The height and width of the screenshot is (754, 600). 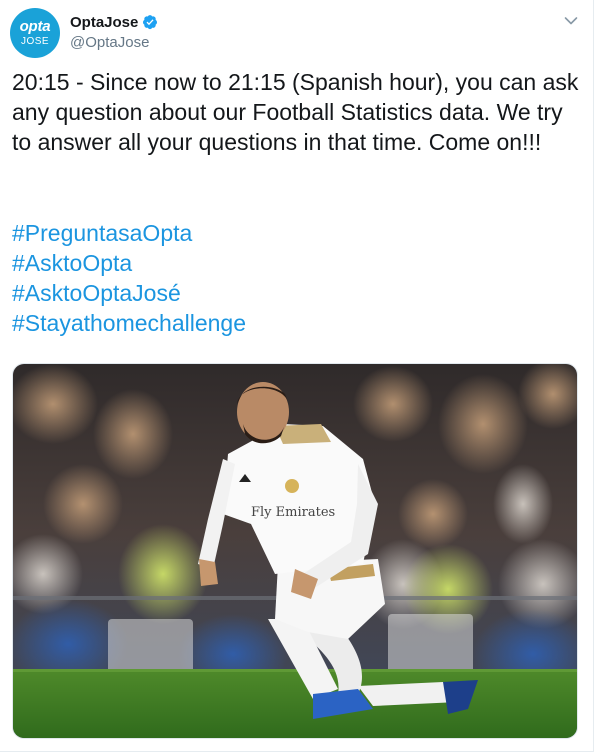 I want to click on author-name-row: OptaJose, so click(x=114, y=22).